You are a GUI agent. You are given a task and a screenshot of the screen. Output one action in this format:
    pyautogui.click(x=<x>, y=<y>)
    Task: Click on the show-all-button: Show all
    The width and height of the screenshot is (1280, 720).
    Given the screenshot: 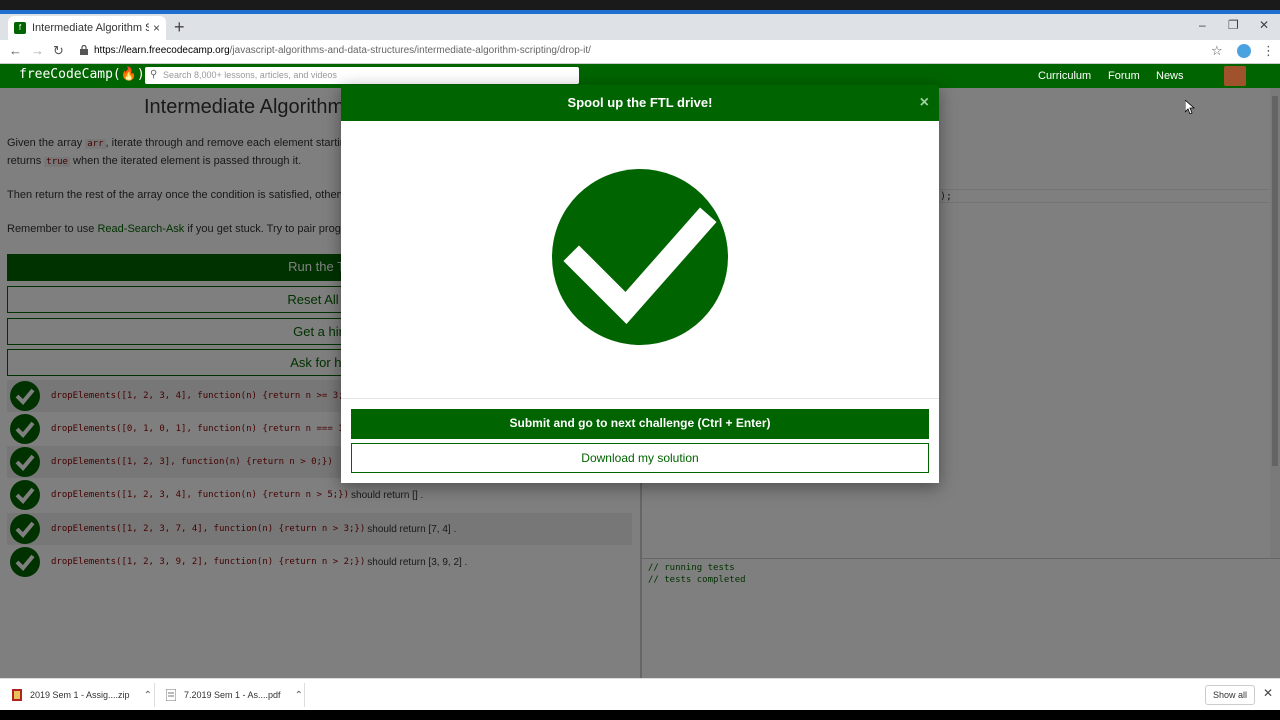 What is the action you would take?
    pyautogui.click(x=1230, y=695)
    